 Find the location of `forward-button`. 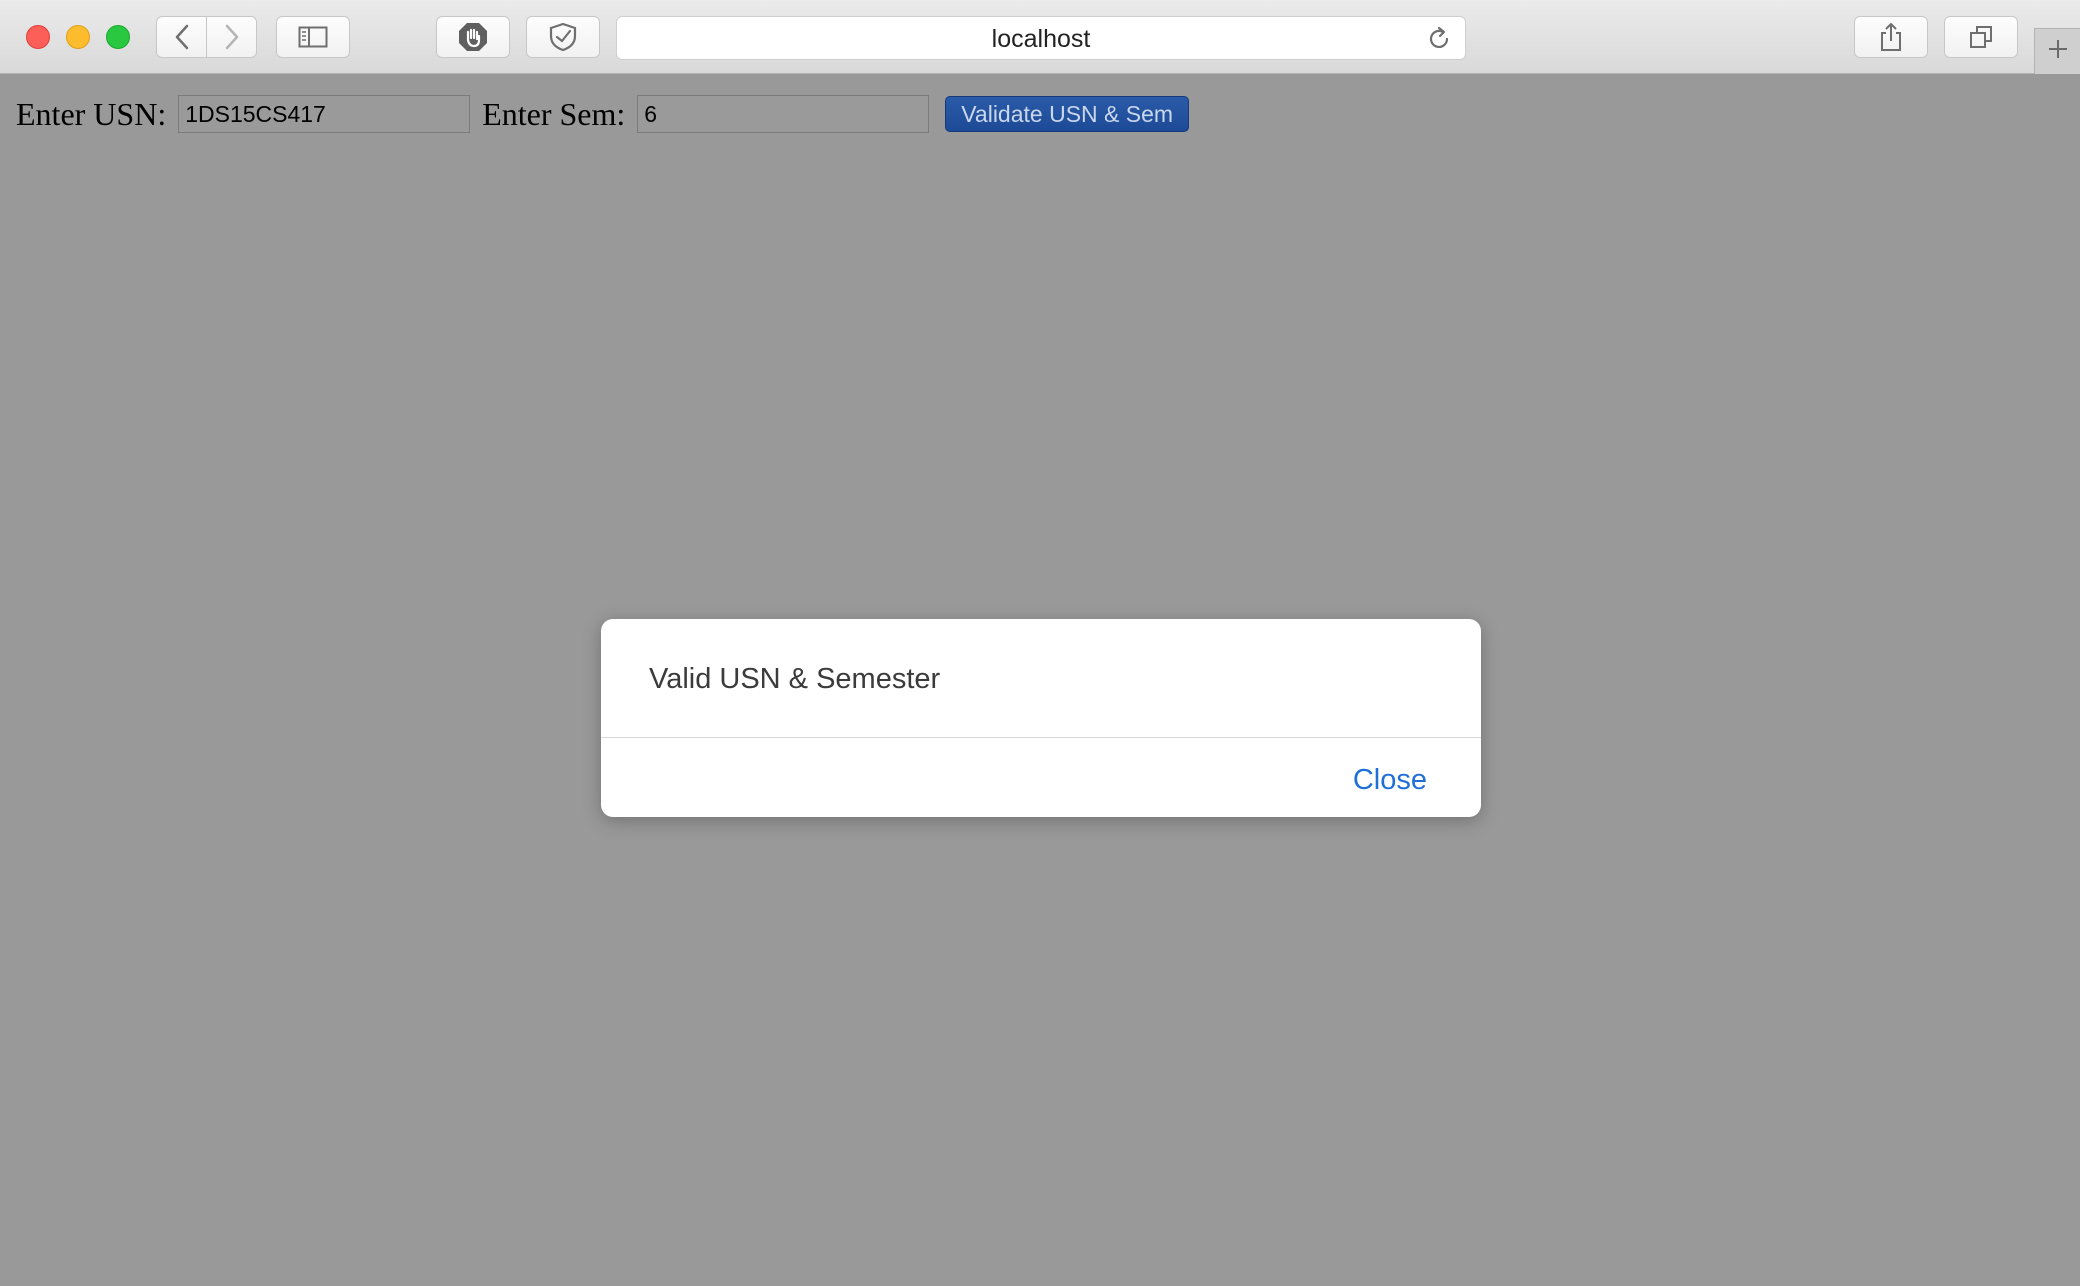

forward-button is located at coordinates (231, 37).